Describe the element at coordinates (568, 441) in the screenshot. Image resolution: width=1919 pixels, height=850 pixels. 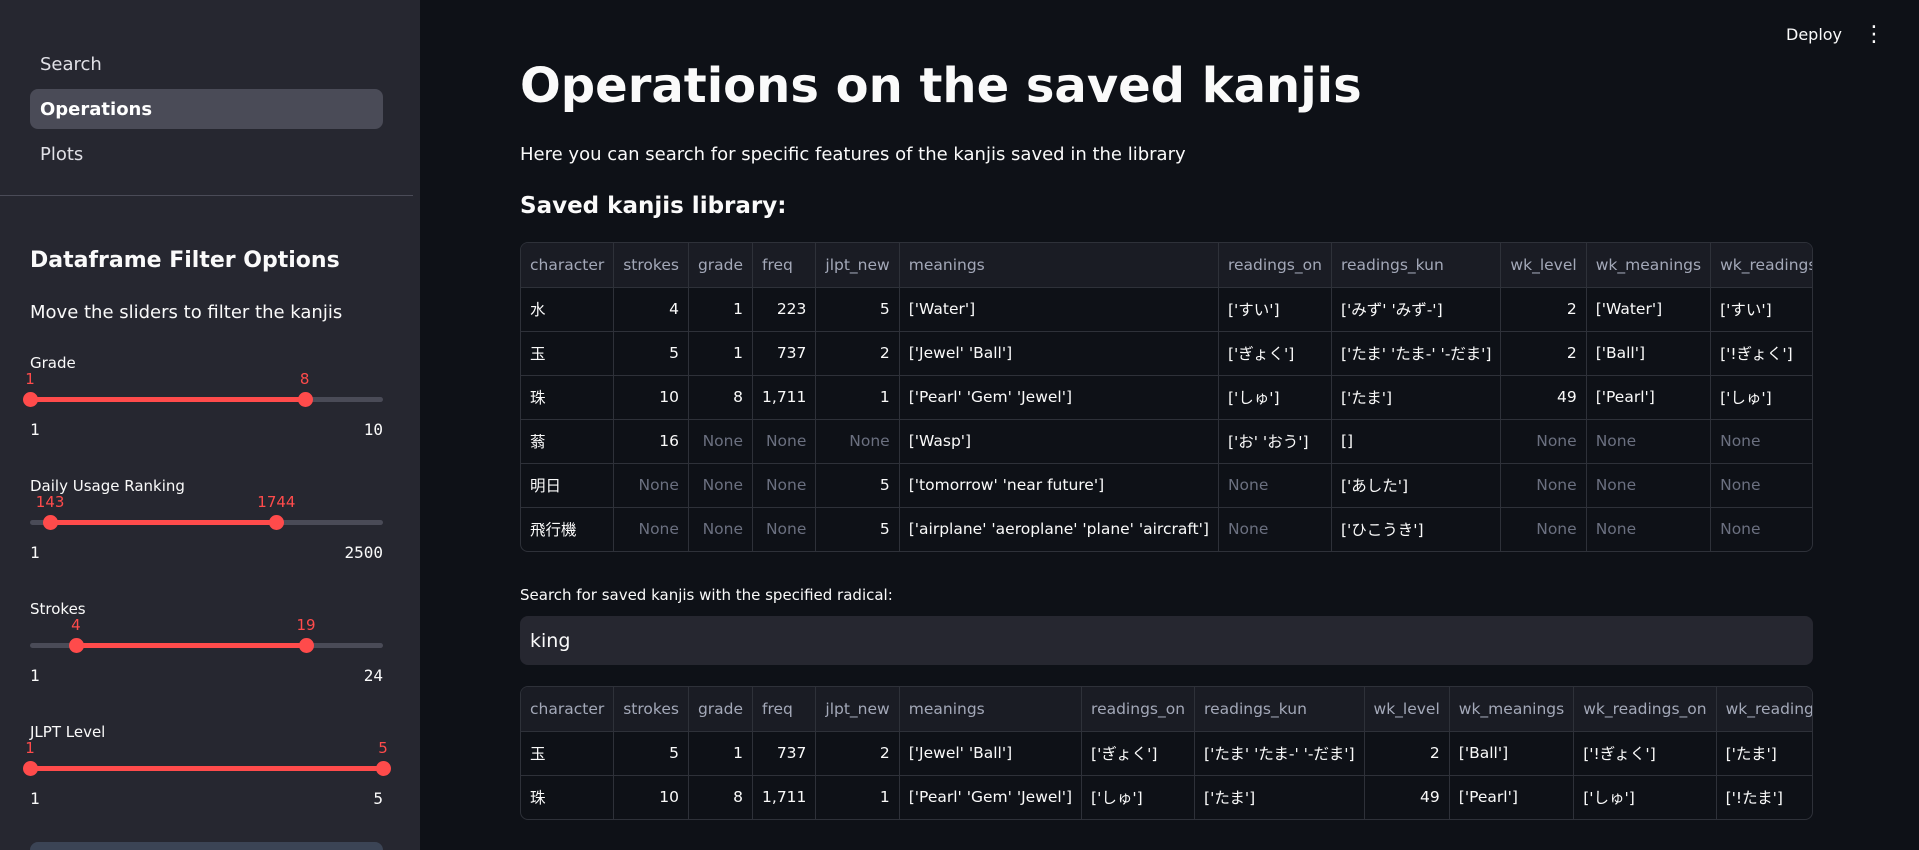
I see `table-cell: 蓊` at that location.